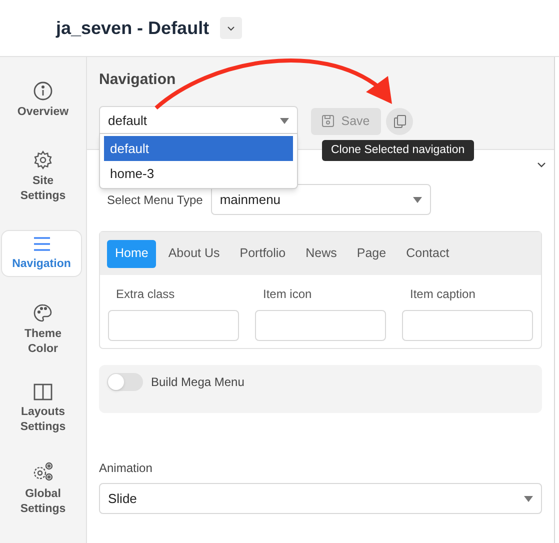 The height and width of the screenshot is (543, 559). What do you see at coordinates (43, 90) in the screenshot?
I see `info-icon` at bounding box center [43, 90].